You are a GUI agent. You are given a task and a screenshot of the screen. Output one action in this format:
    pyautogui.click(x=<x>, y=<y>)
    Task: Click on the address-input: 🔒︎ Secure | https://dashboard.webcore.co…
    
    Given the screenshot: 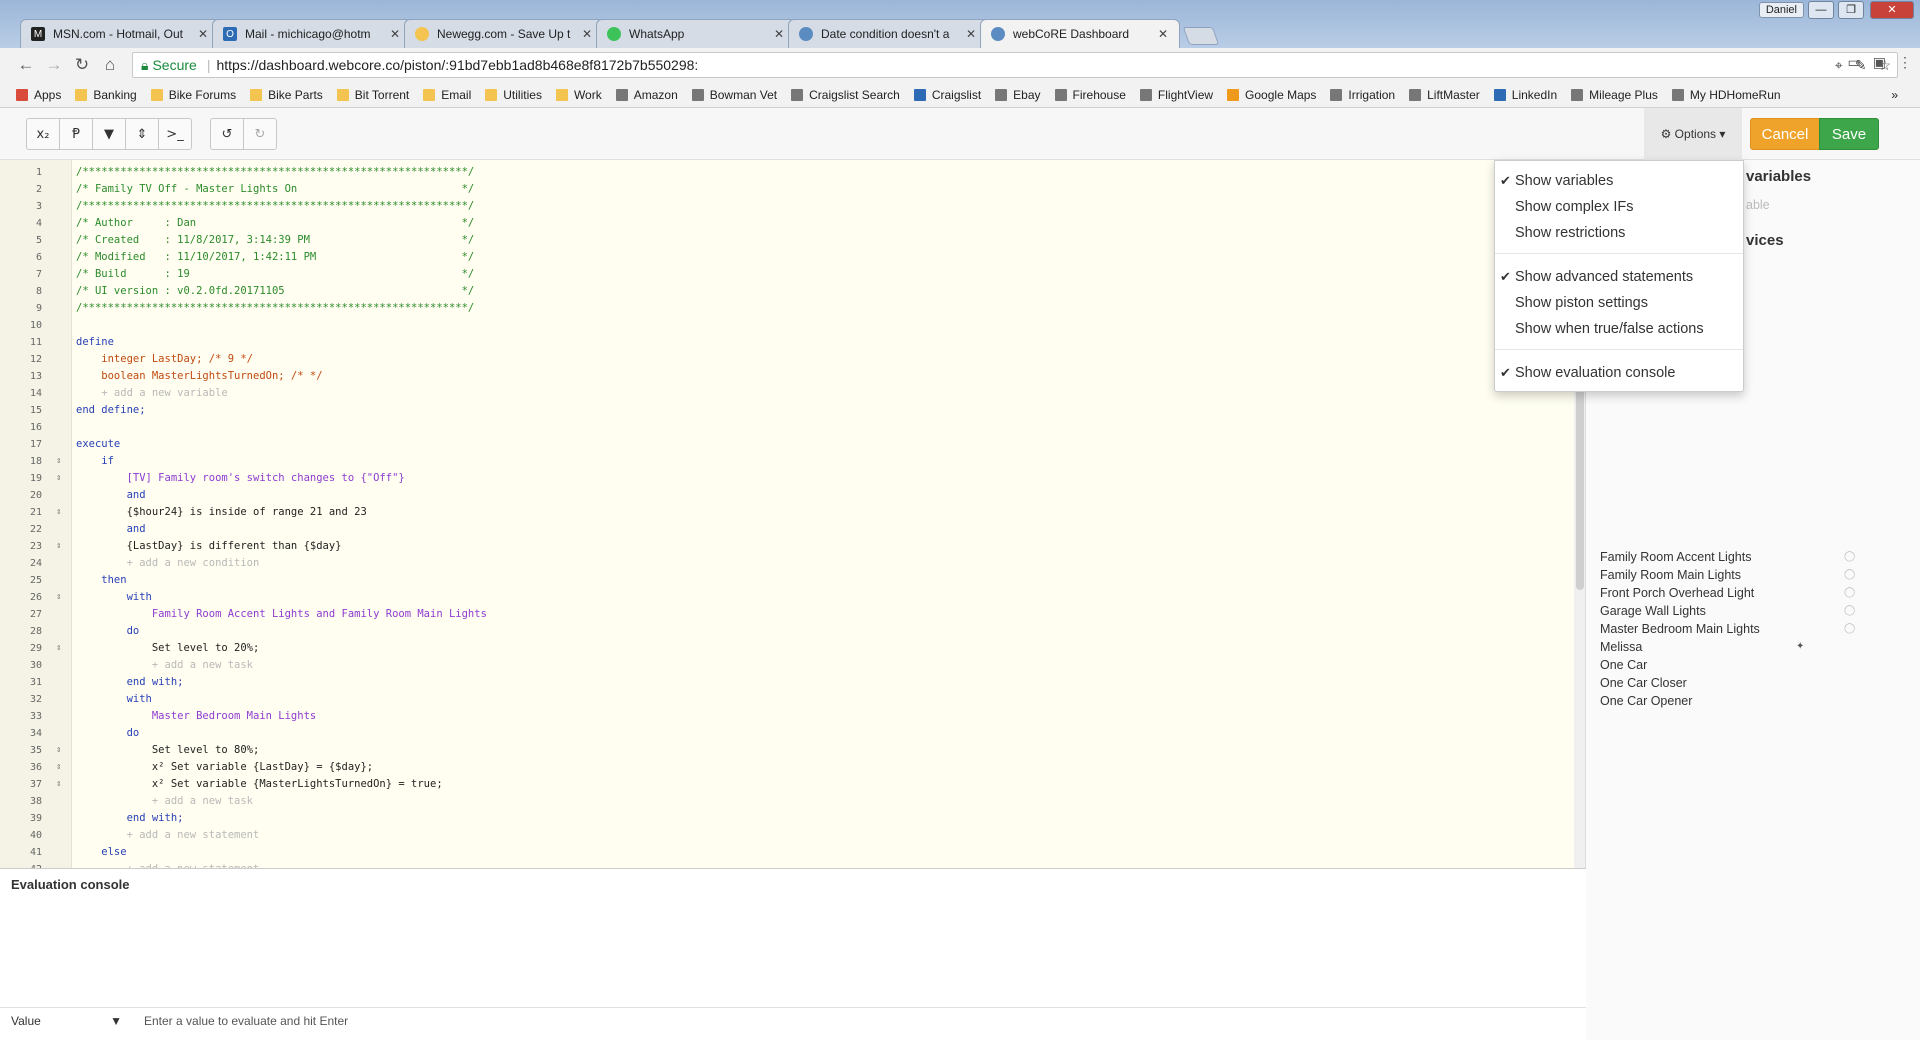 What is the action you would take?
    pyautogui.click(x=1015, y=65)
    